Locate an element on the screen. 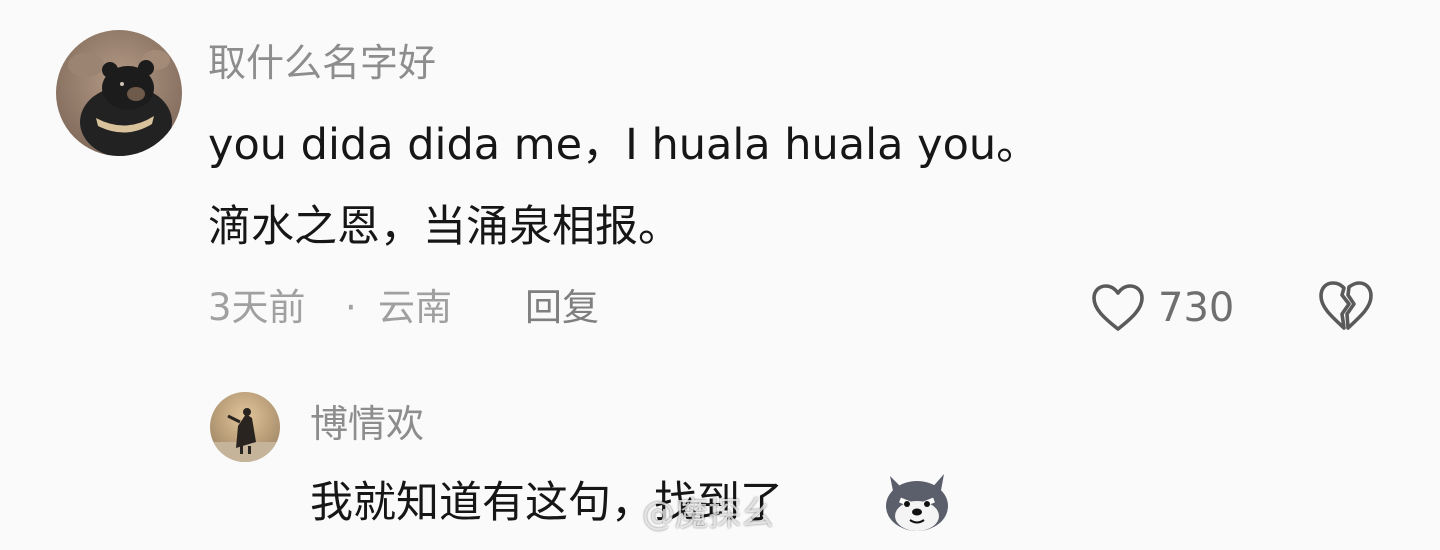  broken-heart-icon is located at coordinates (1346, 305).